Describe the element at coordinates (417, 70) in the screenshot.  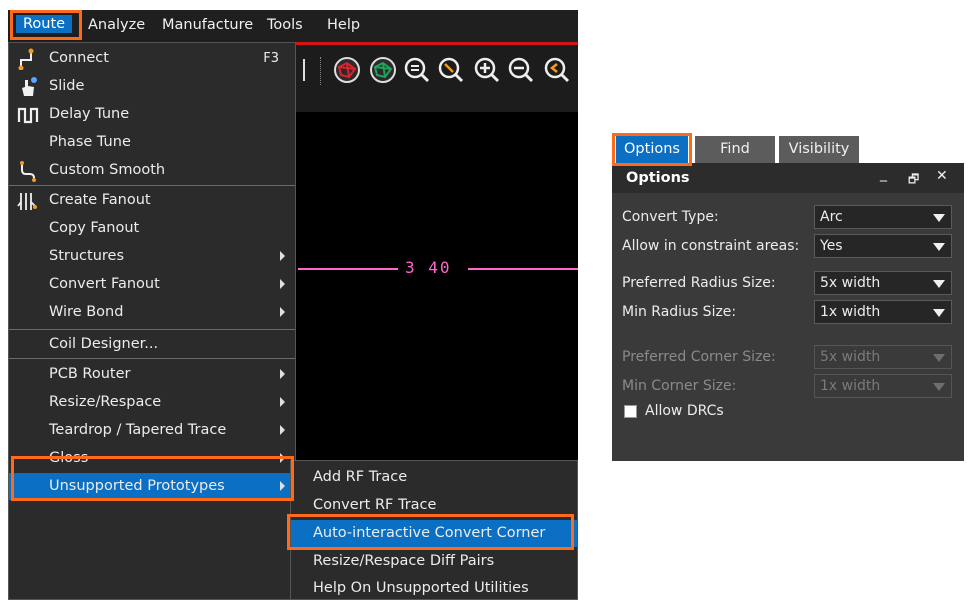
I see `zoom-list-icon` at that location.